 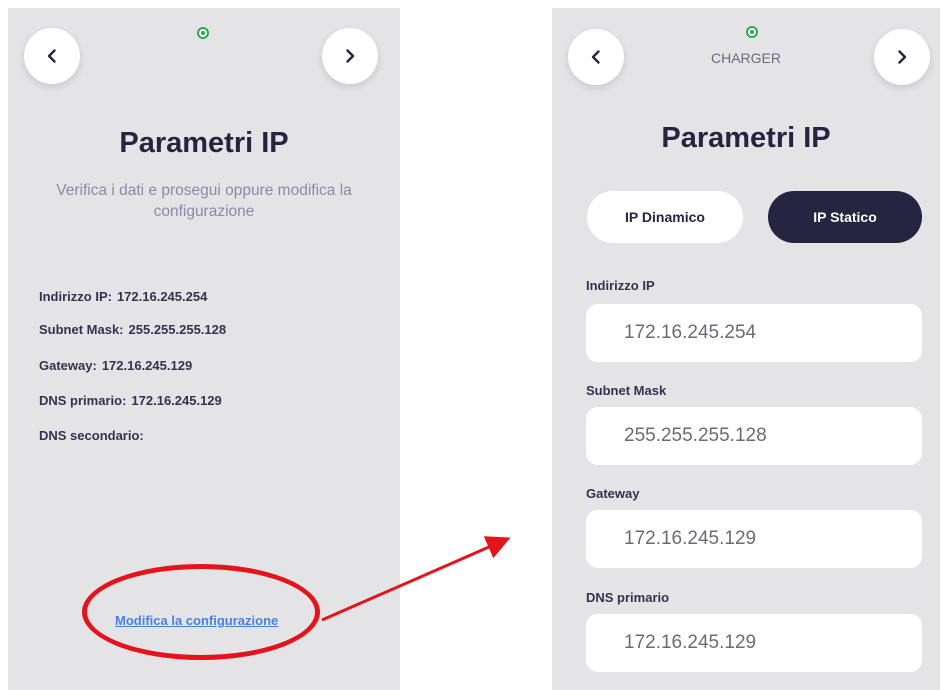 What do you see at coordinates (196, 620) in the screenshot?
I see `edit-configuration-link: Modifica la configurazione` at bounding box center [196, 620].